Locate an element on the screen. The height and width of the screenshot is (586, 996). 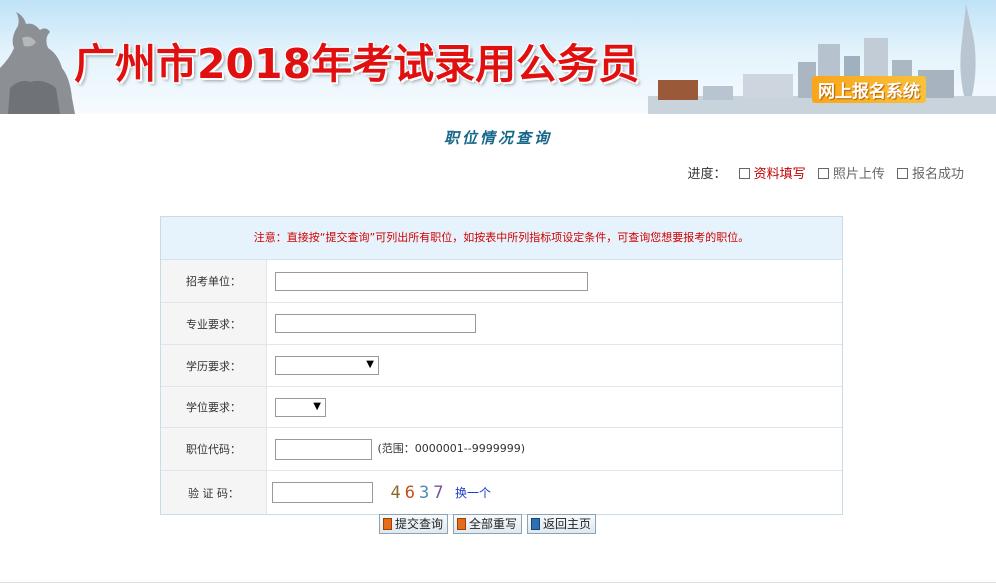
button-bar: 提交查询 全部重写 返回主页 is located at coordinates (490, 524).